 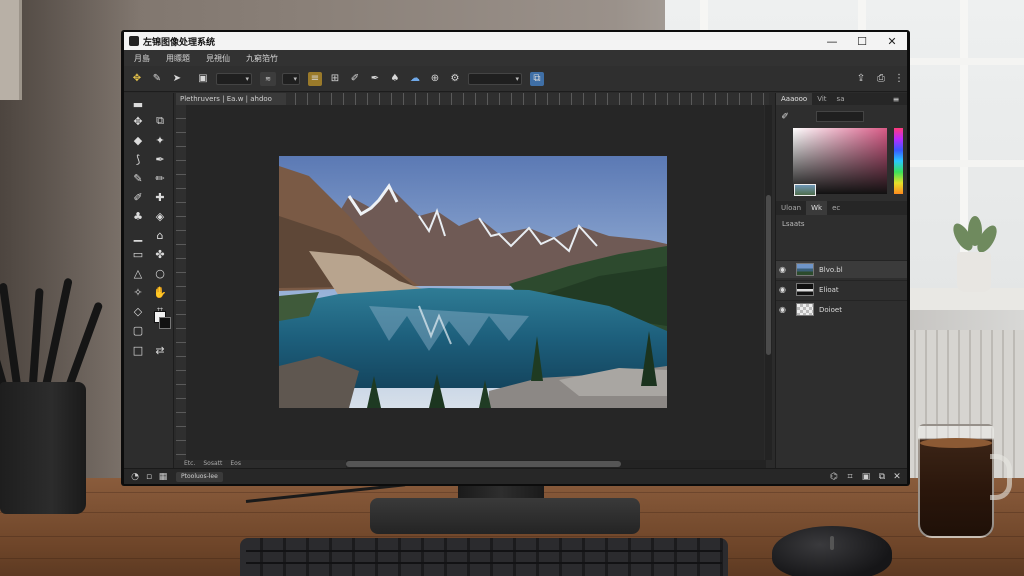 What do you see at coordinates (138, 159) in the screenshot?
I see `lasso-tool-icon: ⟆` at bounding box center [138, 159].